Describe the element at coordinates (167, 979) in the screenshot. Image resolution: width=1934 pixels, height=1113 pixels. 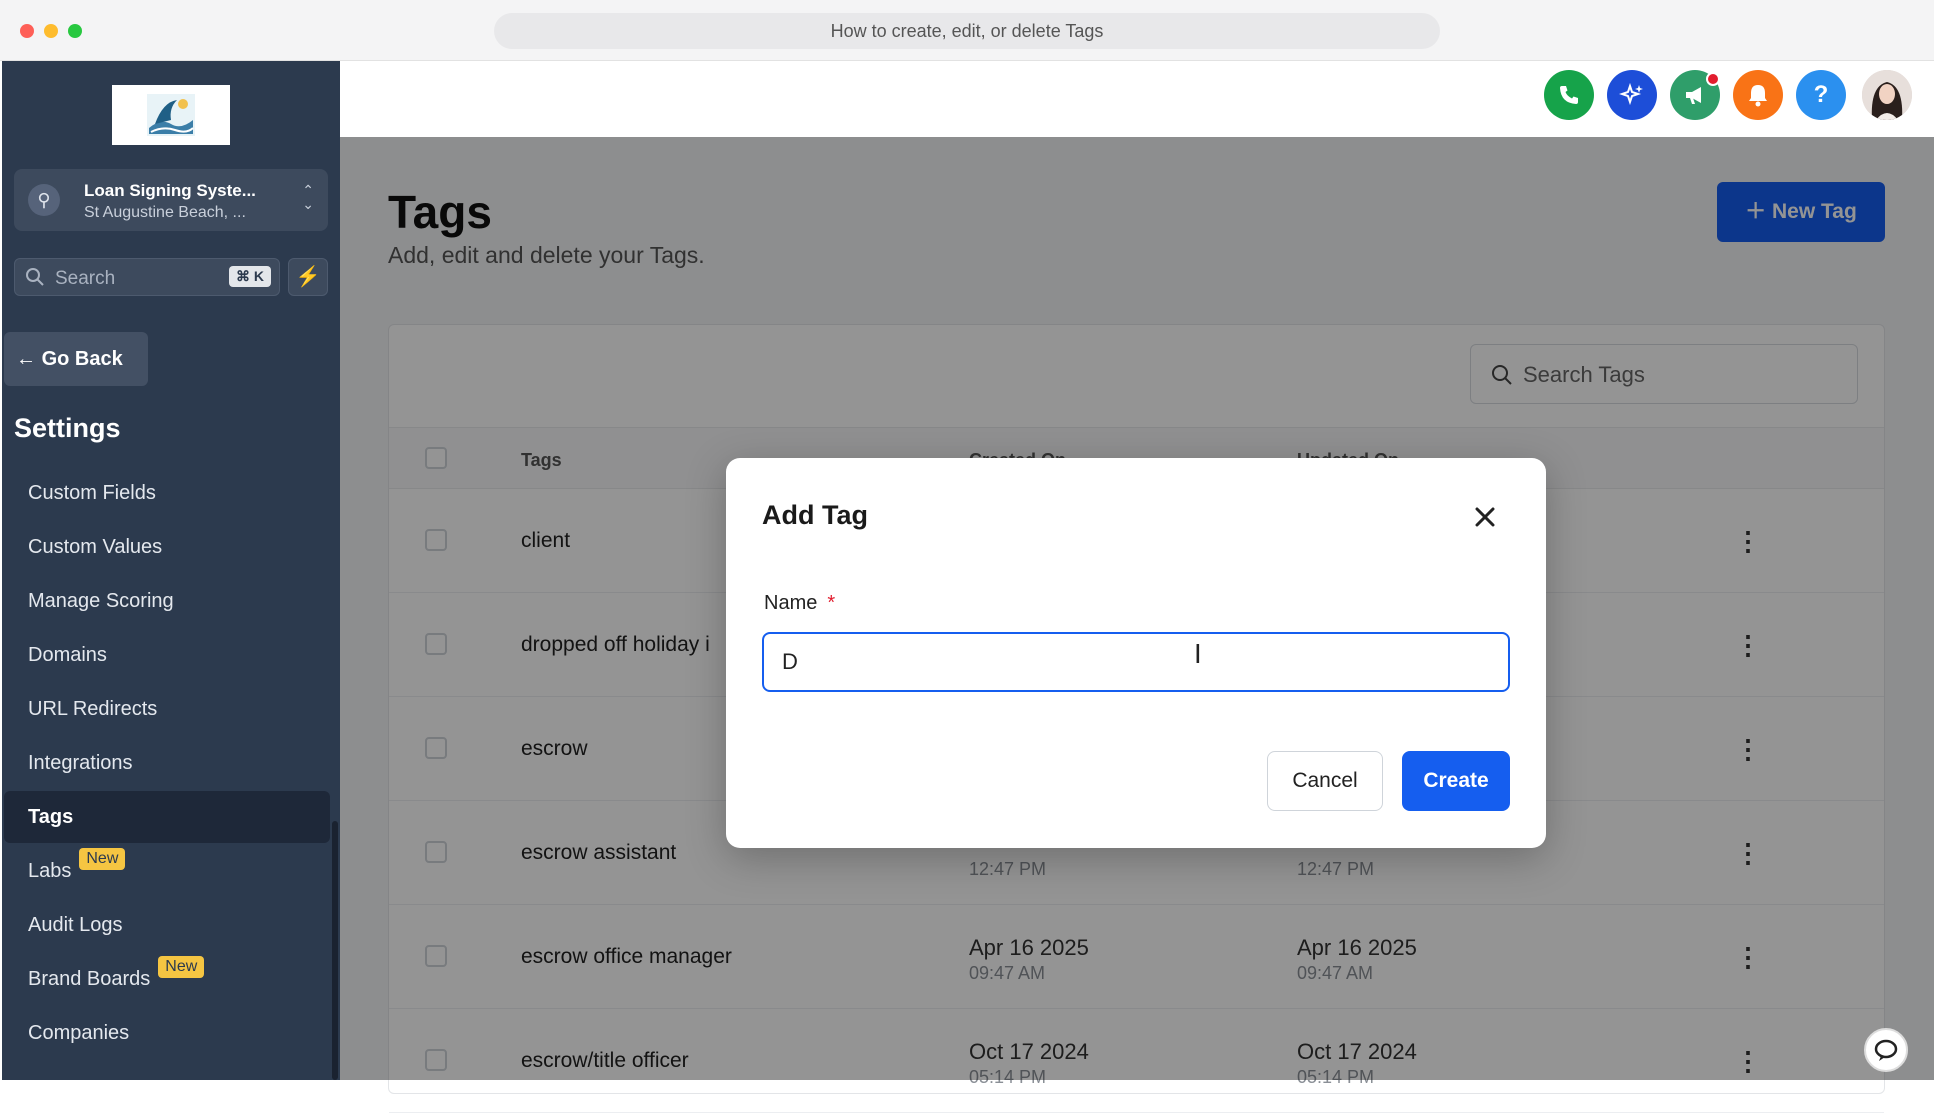
I see `sidebar-item-brand-boards: Brand Boards New` at that location.